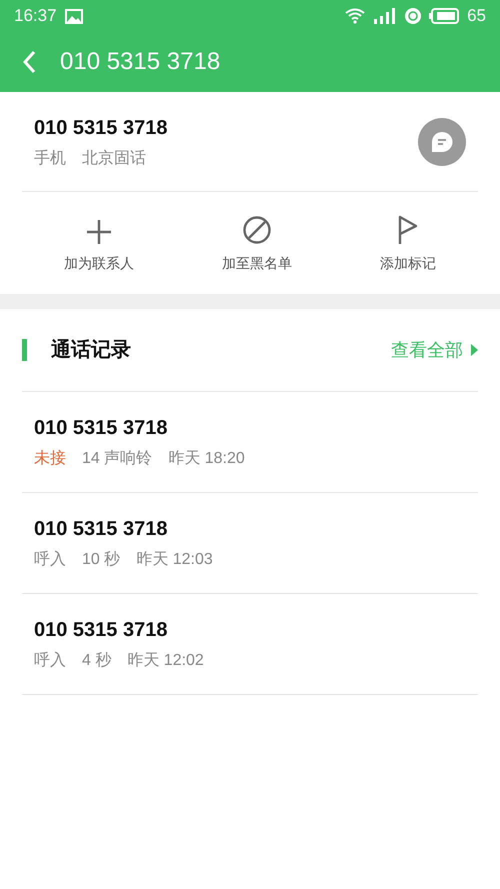 The height and width of the screenshot is (889, 500). Describe the element at coordinates (444, 16) in the screenshot. I see `battery-icon` at that location.